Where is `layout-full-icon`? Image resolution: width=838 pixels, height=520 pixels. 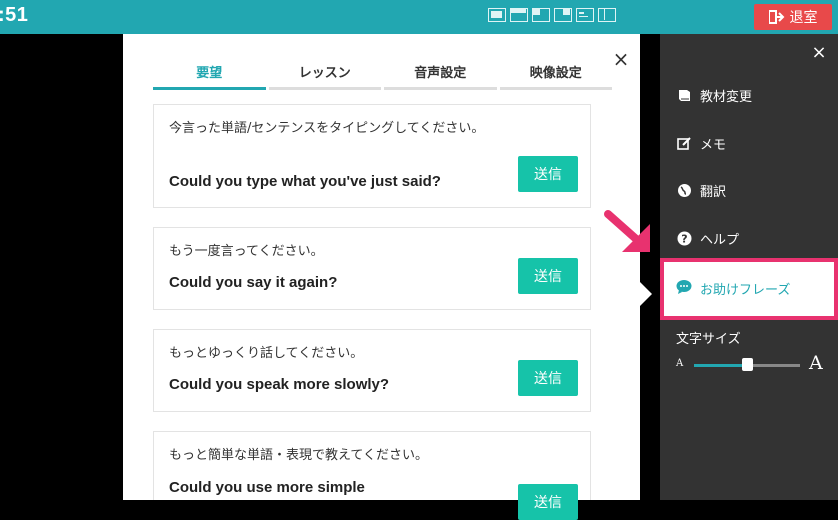
layout-full-icon is located at coordinates (497, 15).